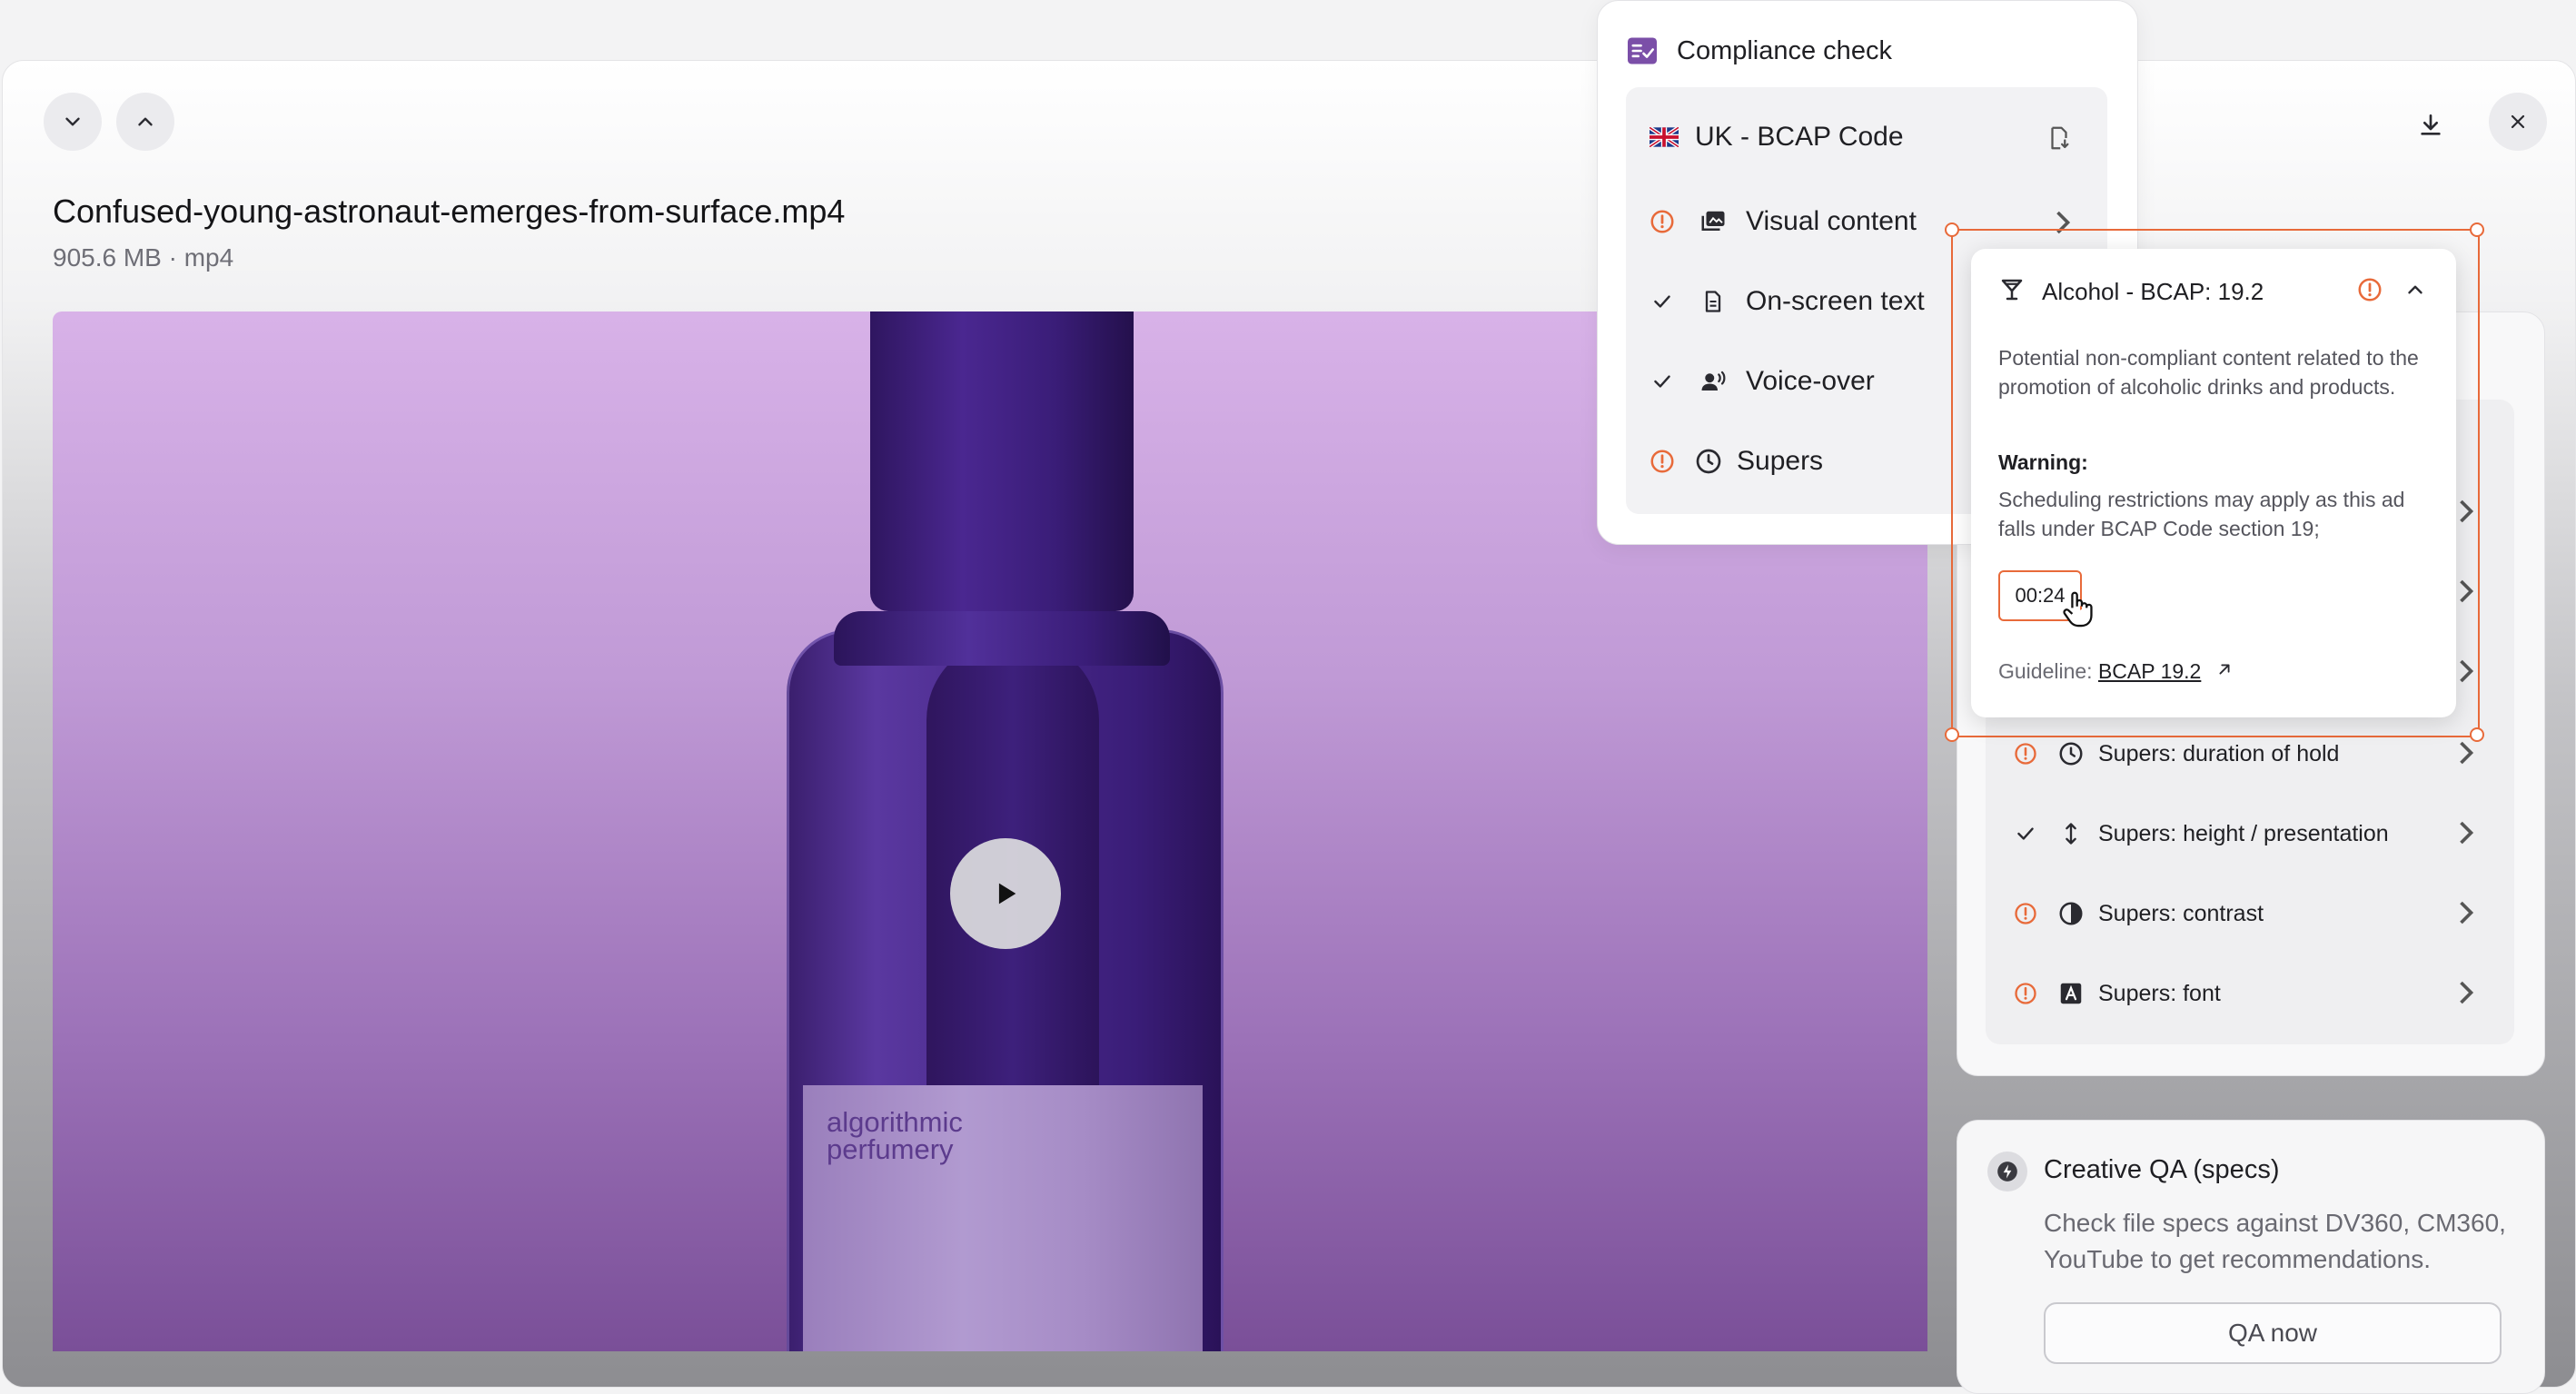 This screenshot has height=1394, width=2576. I want to click on collapse-button, so click(2415, 292).